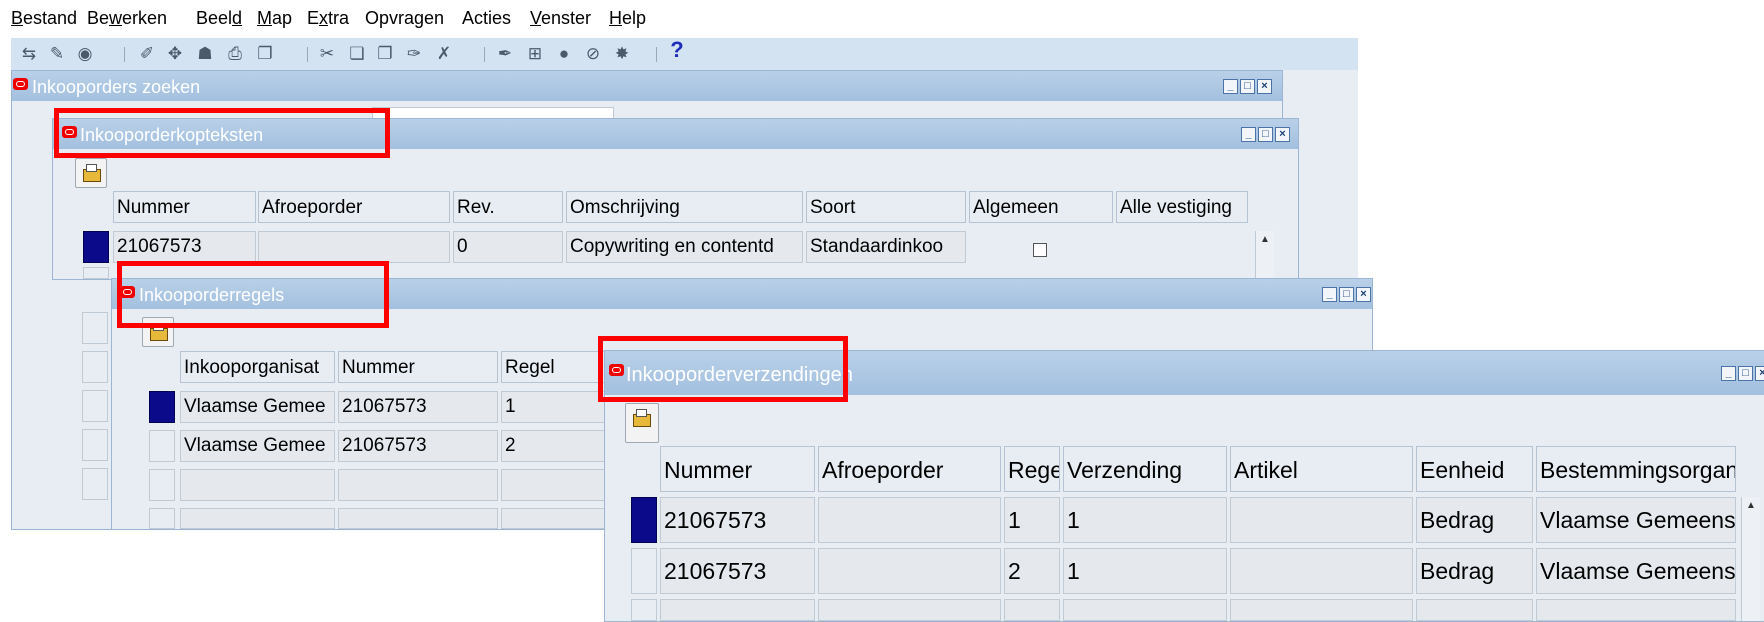  What do you see at coordinates (328, 18) in the screenshot?
I see `menu-extra: Extra` at bounding box center [328, 18].